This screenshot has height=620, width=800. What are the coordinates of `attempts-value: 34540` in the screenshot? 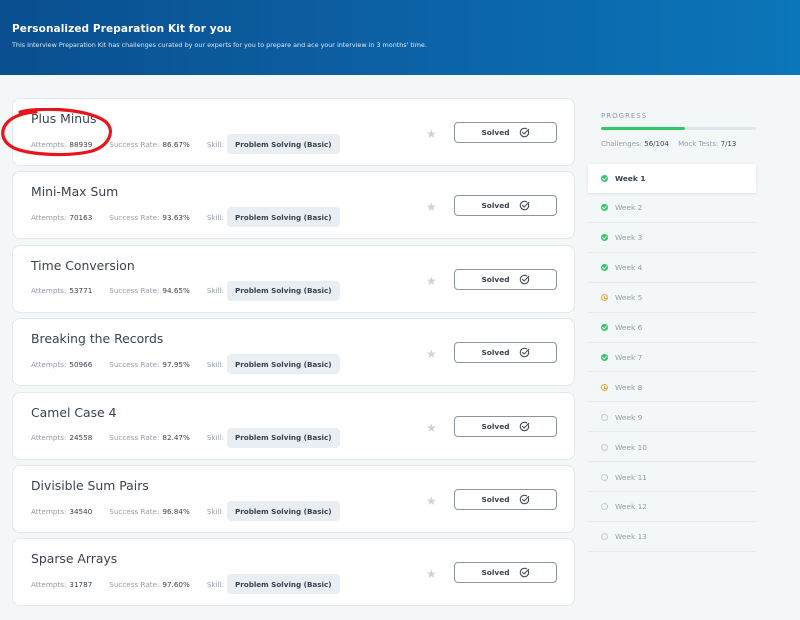 It's located at (81, 511).